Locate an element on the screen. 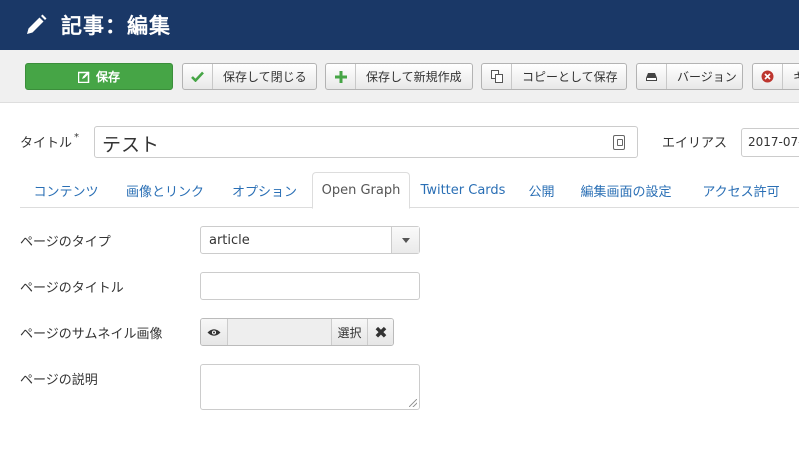  og-description-textarea is located at coordinates (310, 387).